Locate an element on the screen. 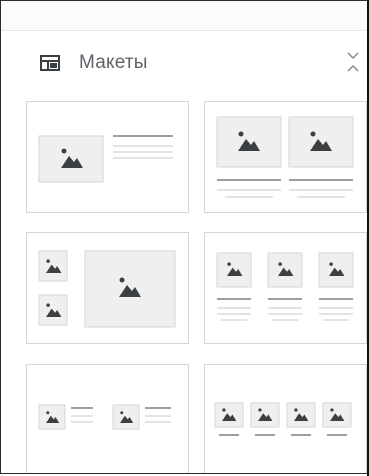 The height and width of the screenshot is (476, 369). layout-card-two-images-captions is located at coordinates (285, 157).